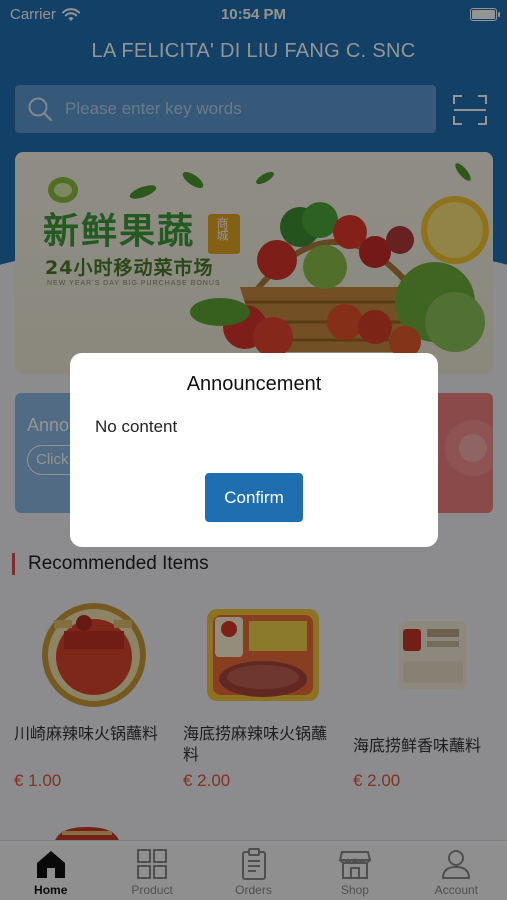 The height and width of the screenshot is (900, 507). I want to click on confirm-button: Confirm, so click(254, 497).